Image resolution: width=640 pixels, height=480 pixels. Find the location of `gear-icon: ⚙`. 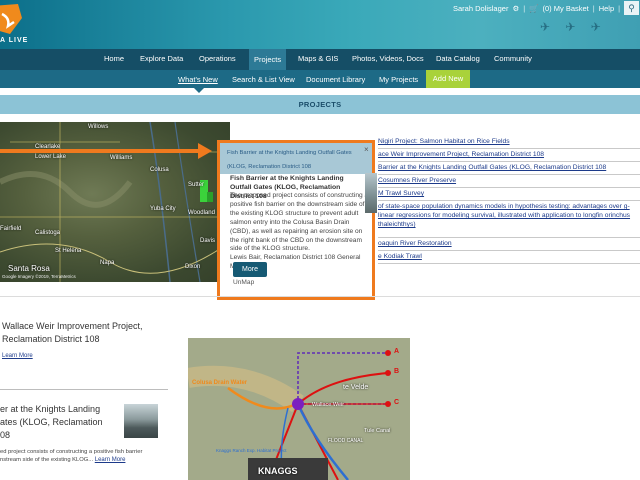

gear-icon: ⚙ is located at coordinates (515, 8).